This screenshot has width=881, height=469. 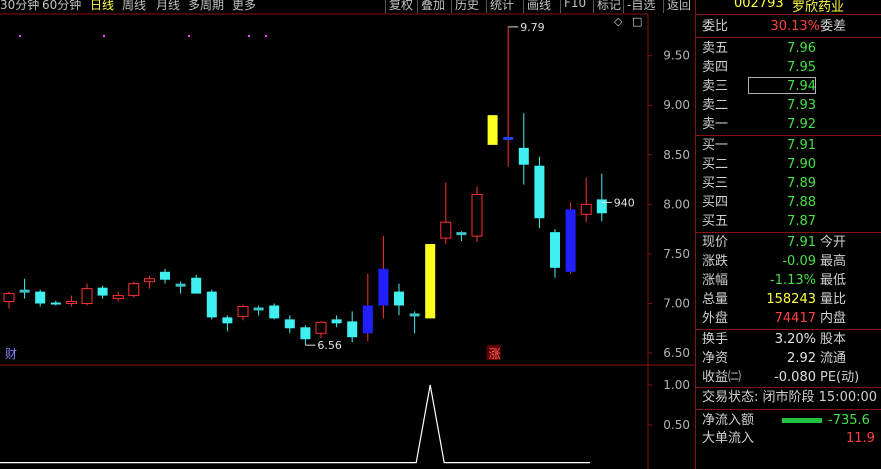 What do you see at coordinates (676, 254) in the screenshot?
I see `y-tick-label: 7.50` at bounding box center [676, 254].